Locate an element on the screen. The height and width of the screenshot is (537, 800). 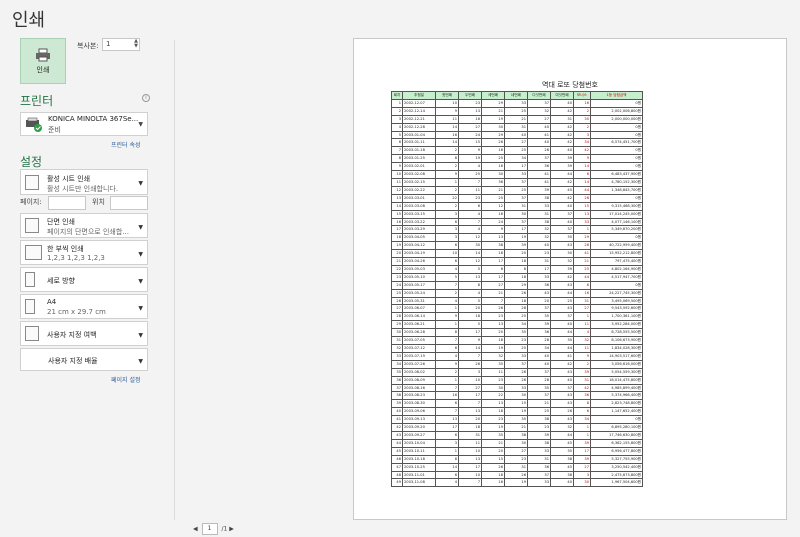
print-button: 인쇄 is located at coordinates (43, 61).